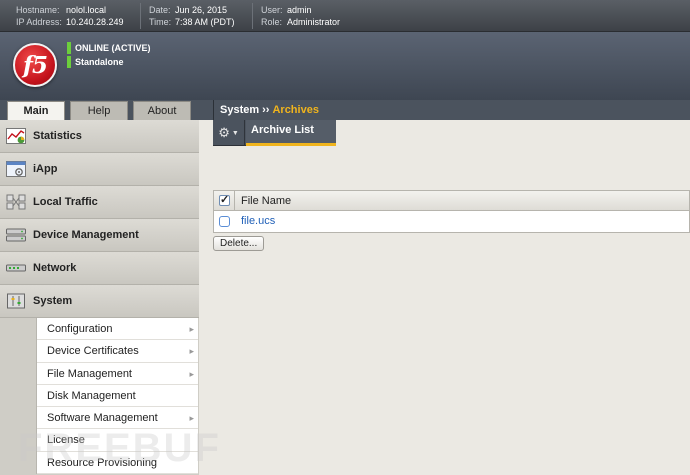  Describe the element at coordinates (102, 418) in the screenshot. I see `submenu-item-label: Software Management` at that location.